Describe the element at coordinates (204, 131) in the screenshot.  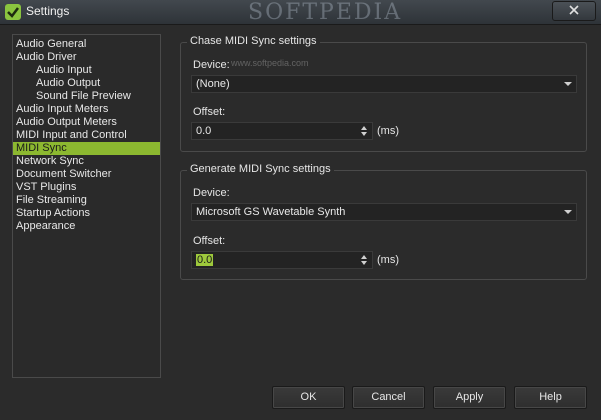
I see `chase-offset-value: 0.0` at that location.